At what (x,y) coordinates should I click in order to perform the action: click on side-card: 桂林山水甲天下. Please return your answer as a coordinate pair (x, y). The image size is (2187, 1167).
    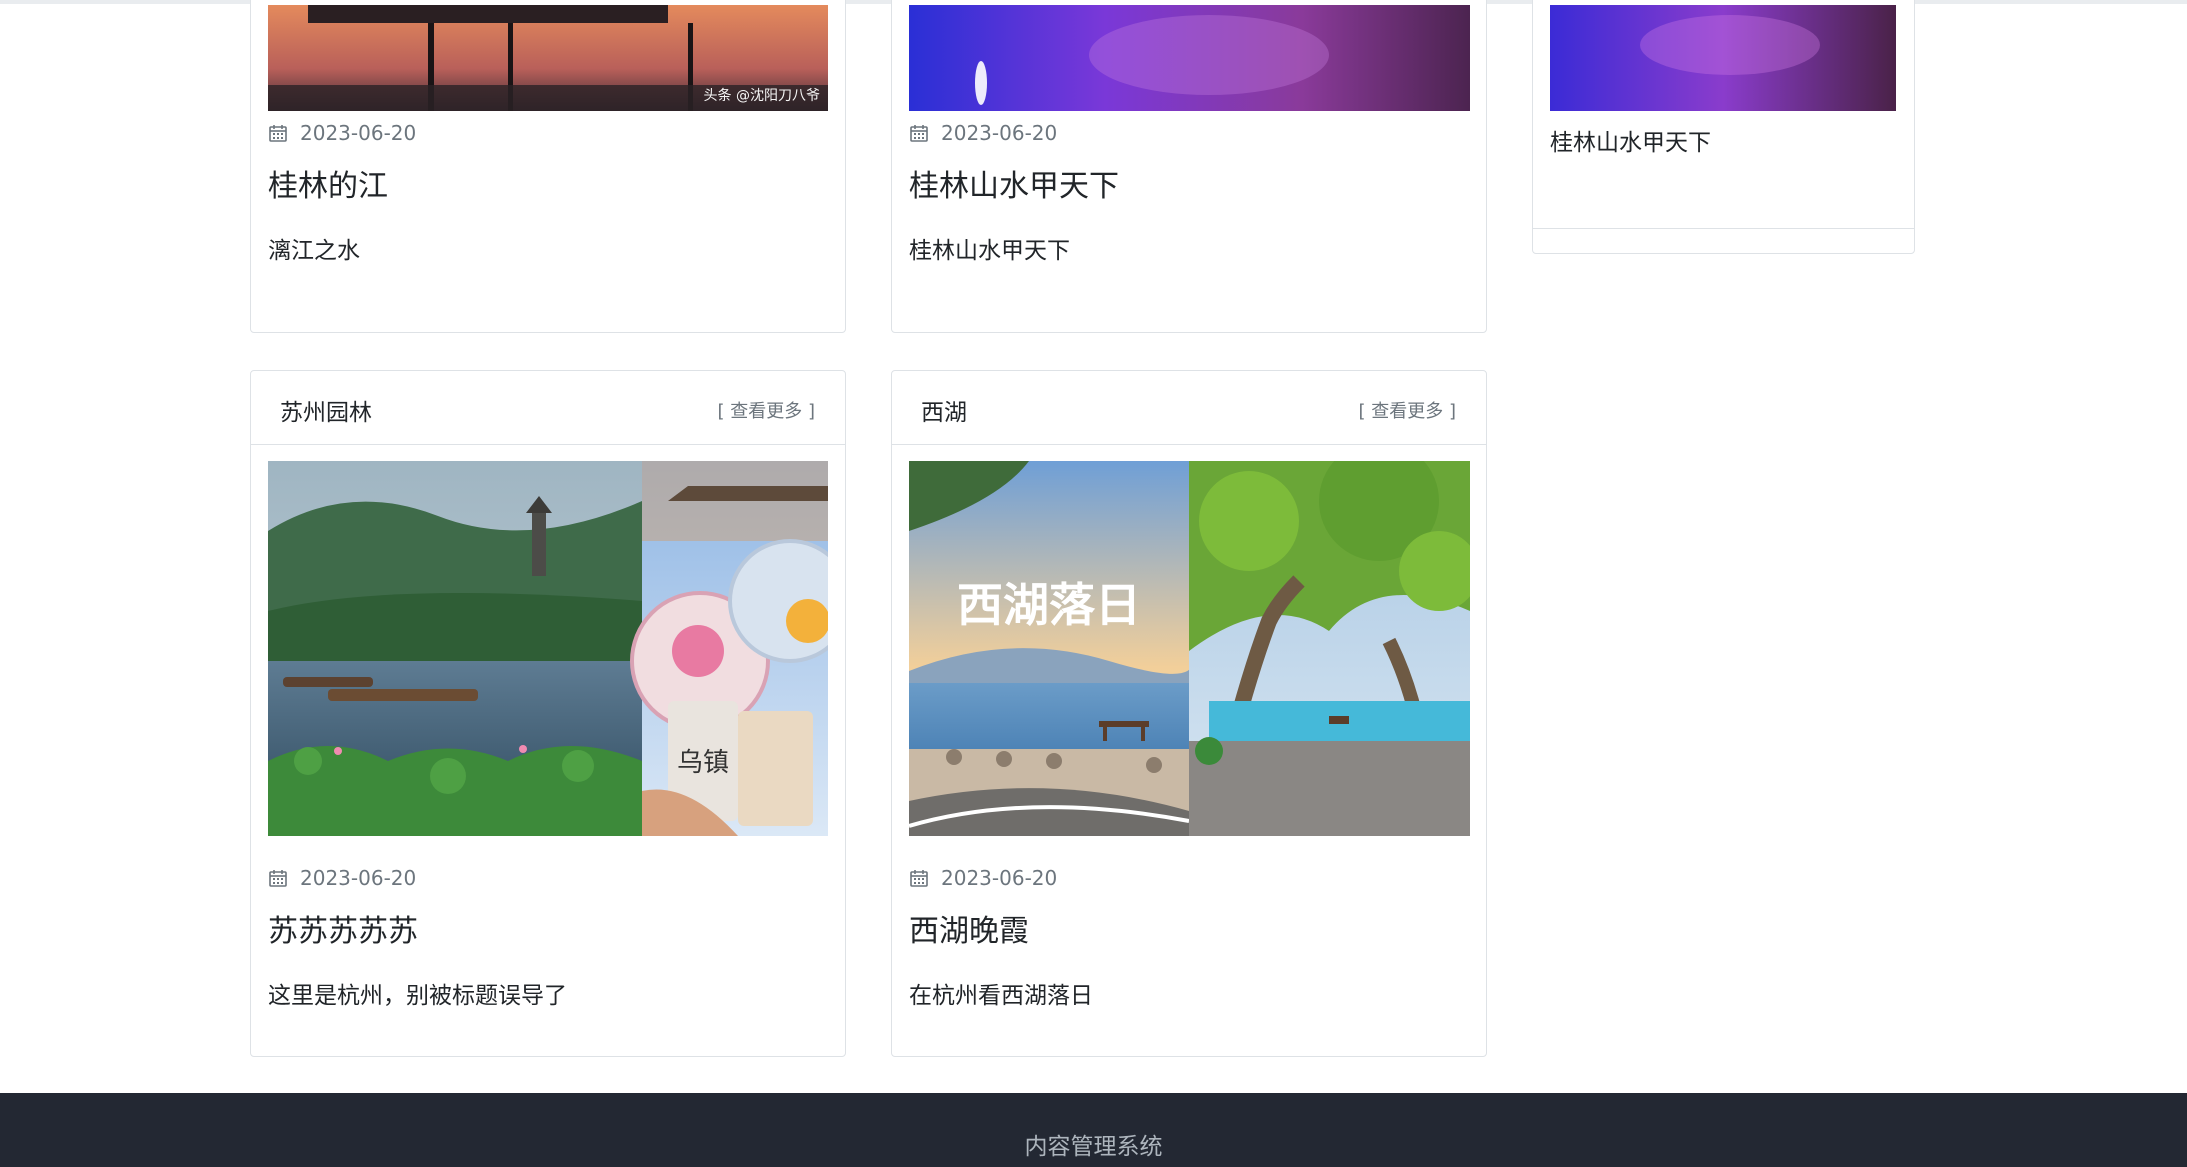
    Looking at the image, I should click on (1723, 127).